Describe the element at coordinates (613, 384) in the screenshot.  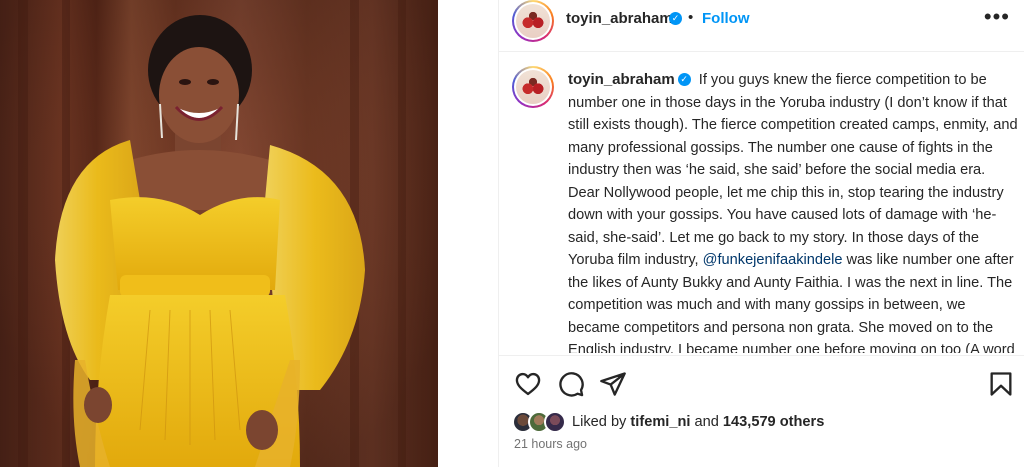
I see `paper-plane-icon` at that location.